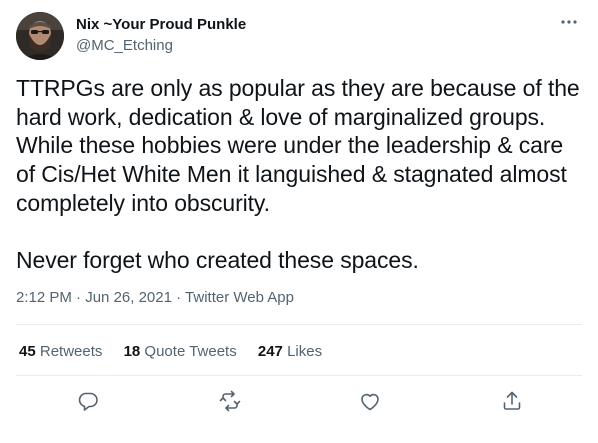 The width and height of the screenshot is (598, 443). I want to click on tweet-source-app: Twitter Web App, so click(239, 297).